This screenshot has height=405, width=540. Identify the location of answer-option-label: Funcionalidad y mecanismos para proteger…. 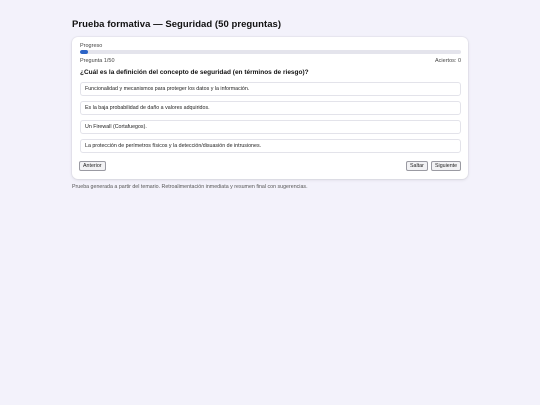
(167, 89).